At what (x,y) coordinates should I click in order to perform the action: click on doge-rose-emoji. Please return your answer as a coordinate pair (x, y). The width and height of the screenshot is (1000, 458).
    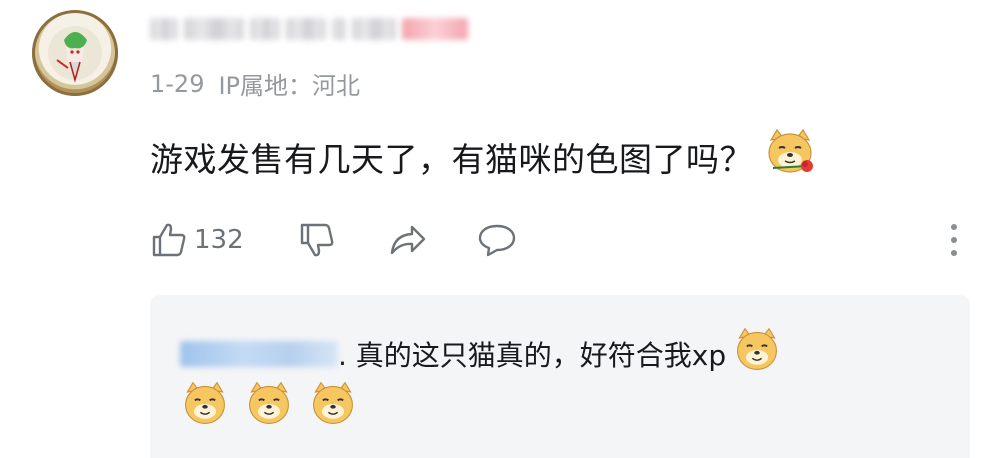
    Looking at the image, I should click on (790, 157).